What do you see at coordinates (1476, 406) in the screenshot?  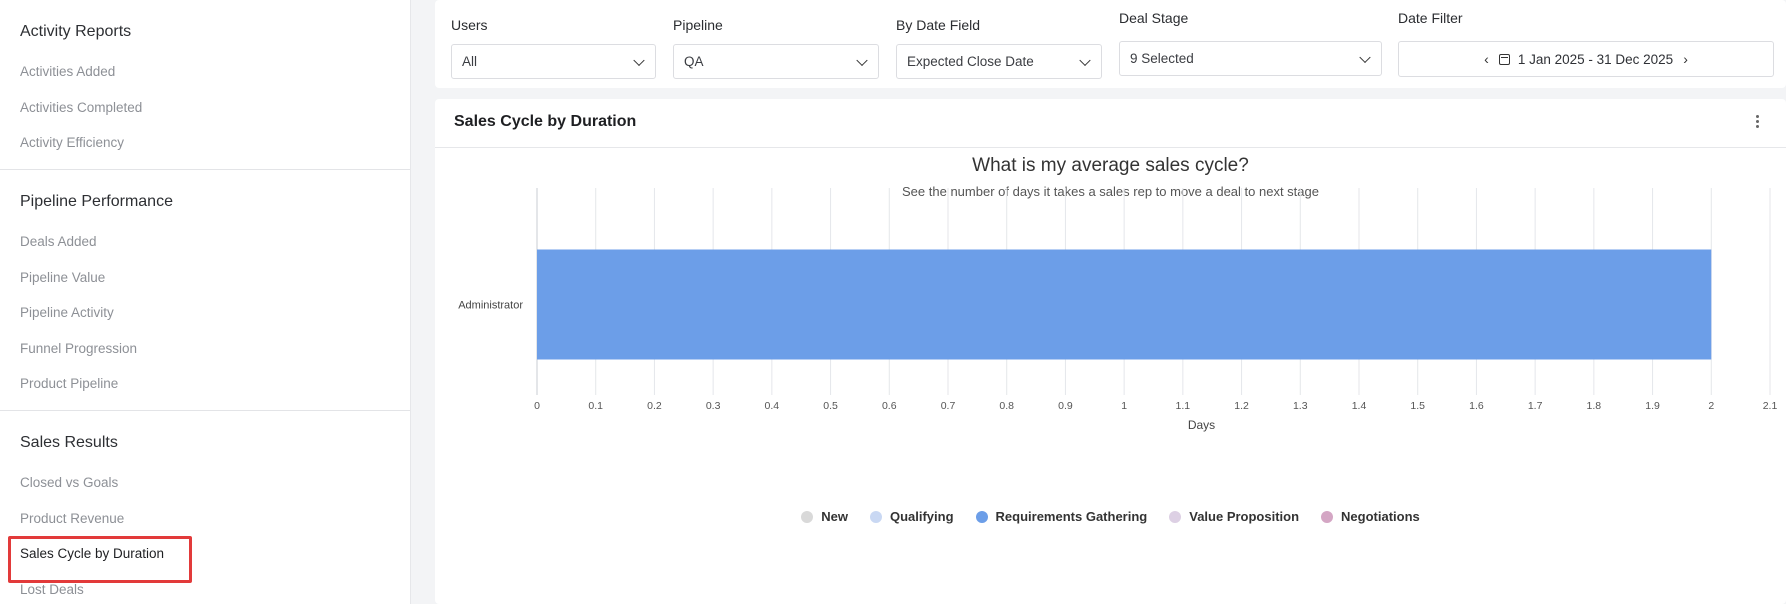 I see `x-tick-label: 1.6` at bounding box center [1476, 406].